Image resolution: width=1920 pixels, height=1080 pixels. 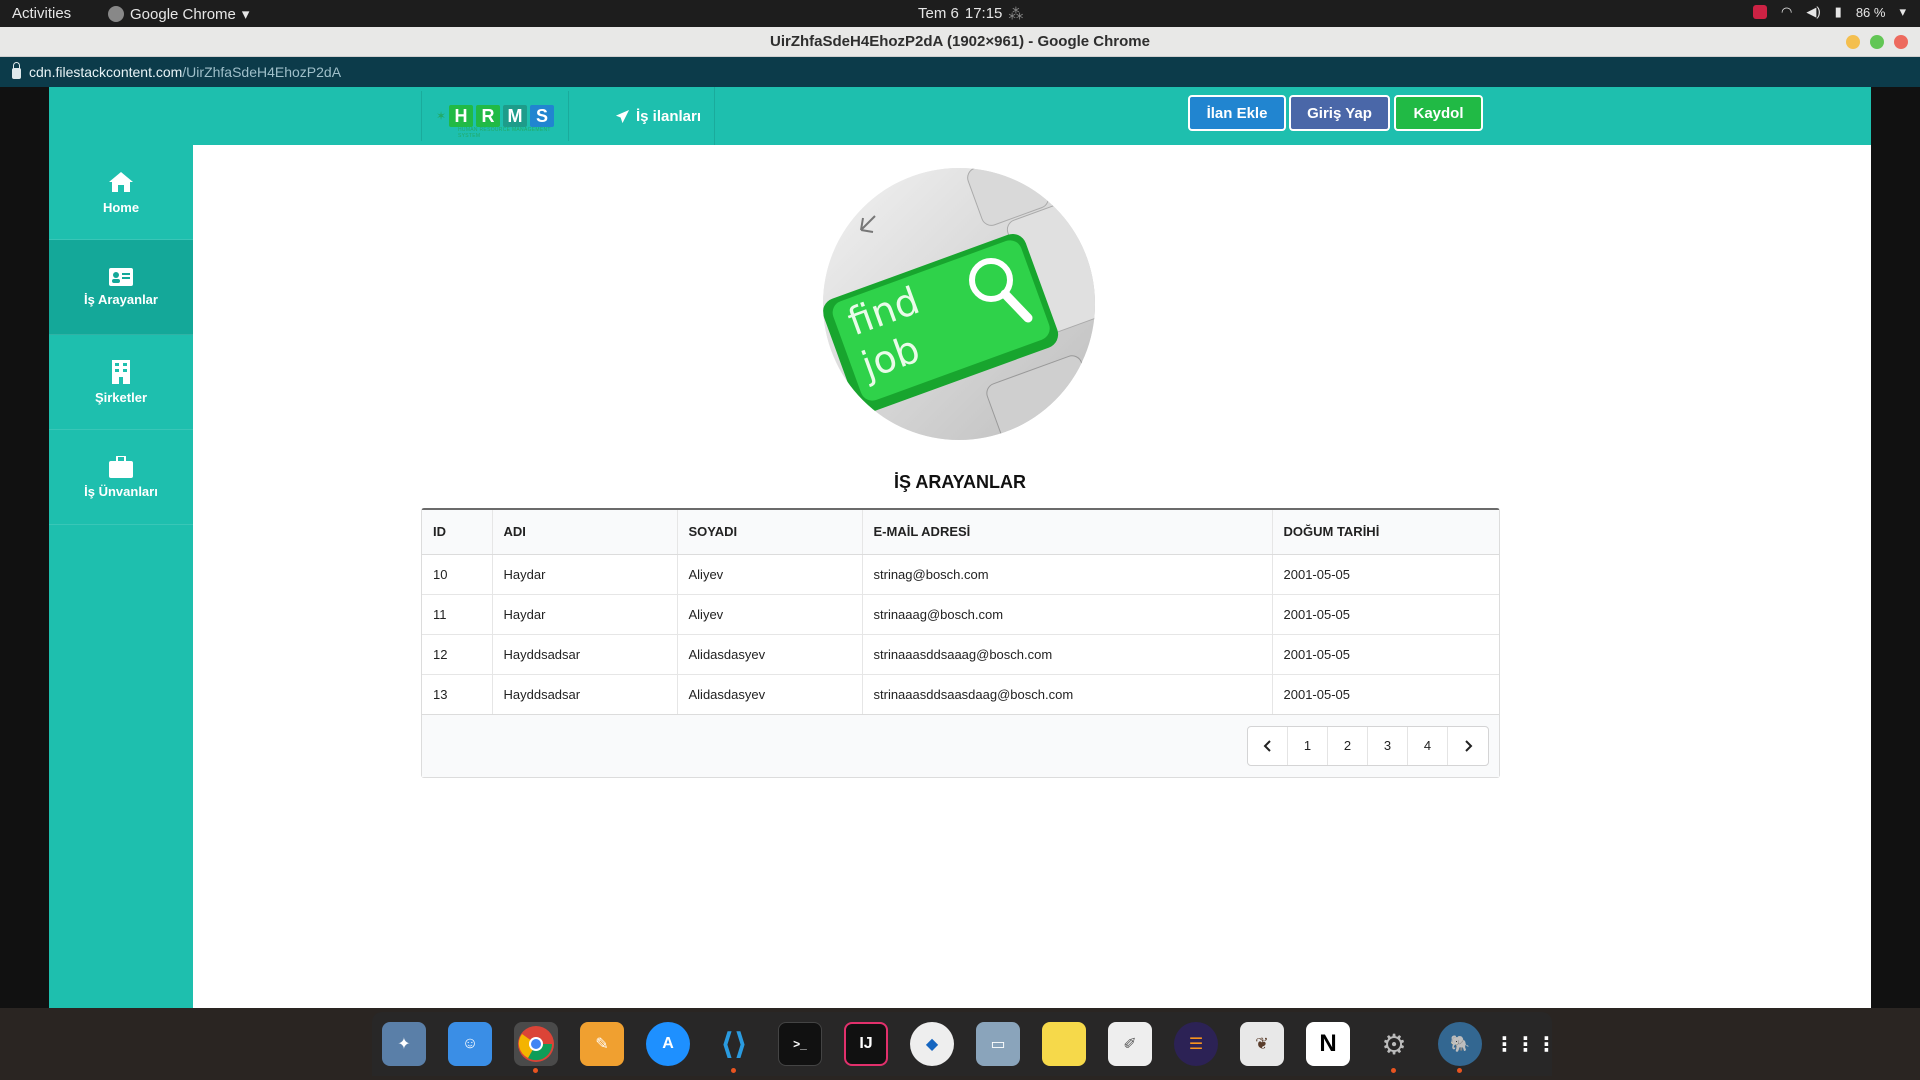 I want to click on page-title: İŞ ARAYANLAR, so click(x=960, y=482).